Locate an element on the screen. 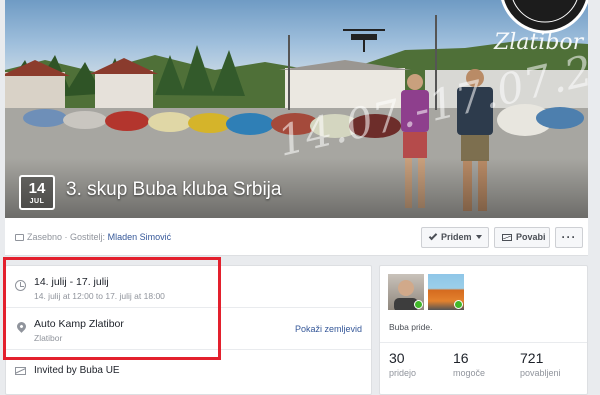  chevron-down-icon is located at coordinates (478, 237).